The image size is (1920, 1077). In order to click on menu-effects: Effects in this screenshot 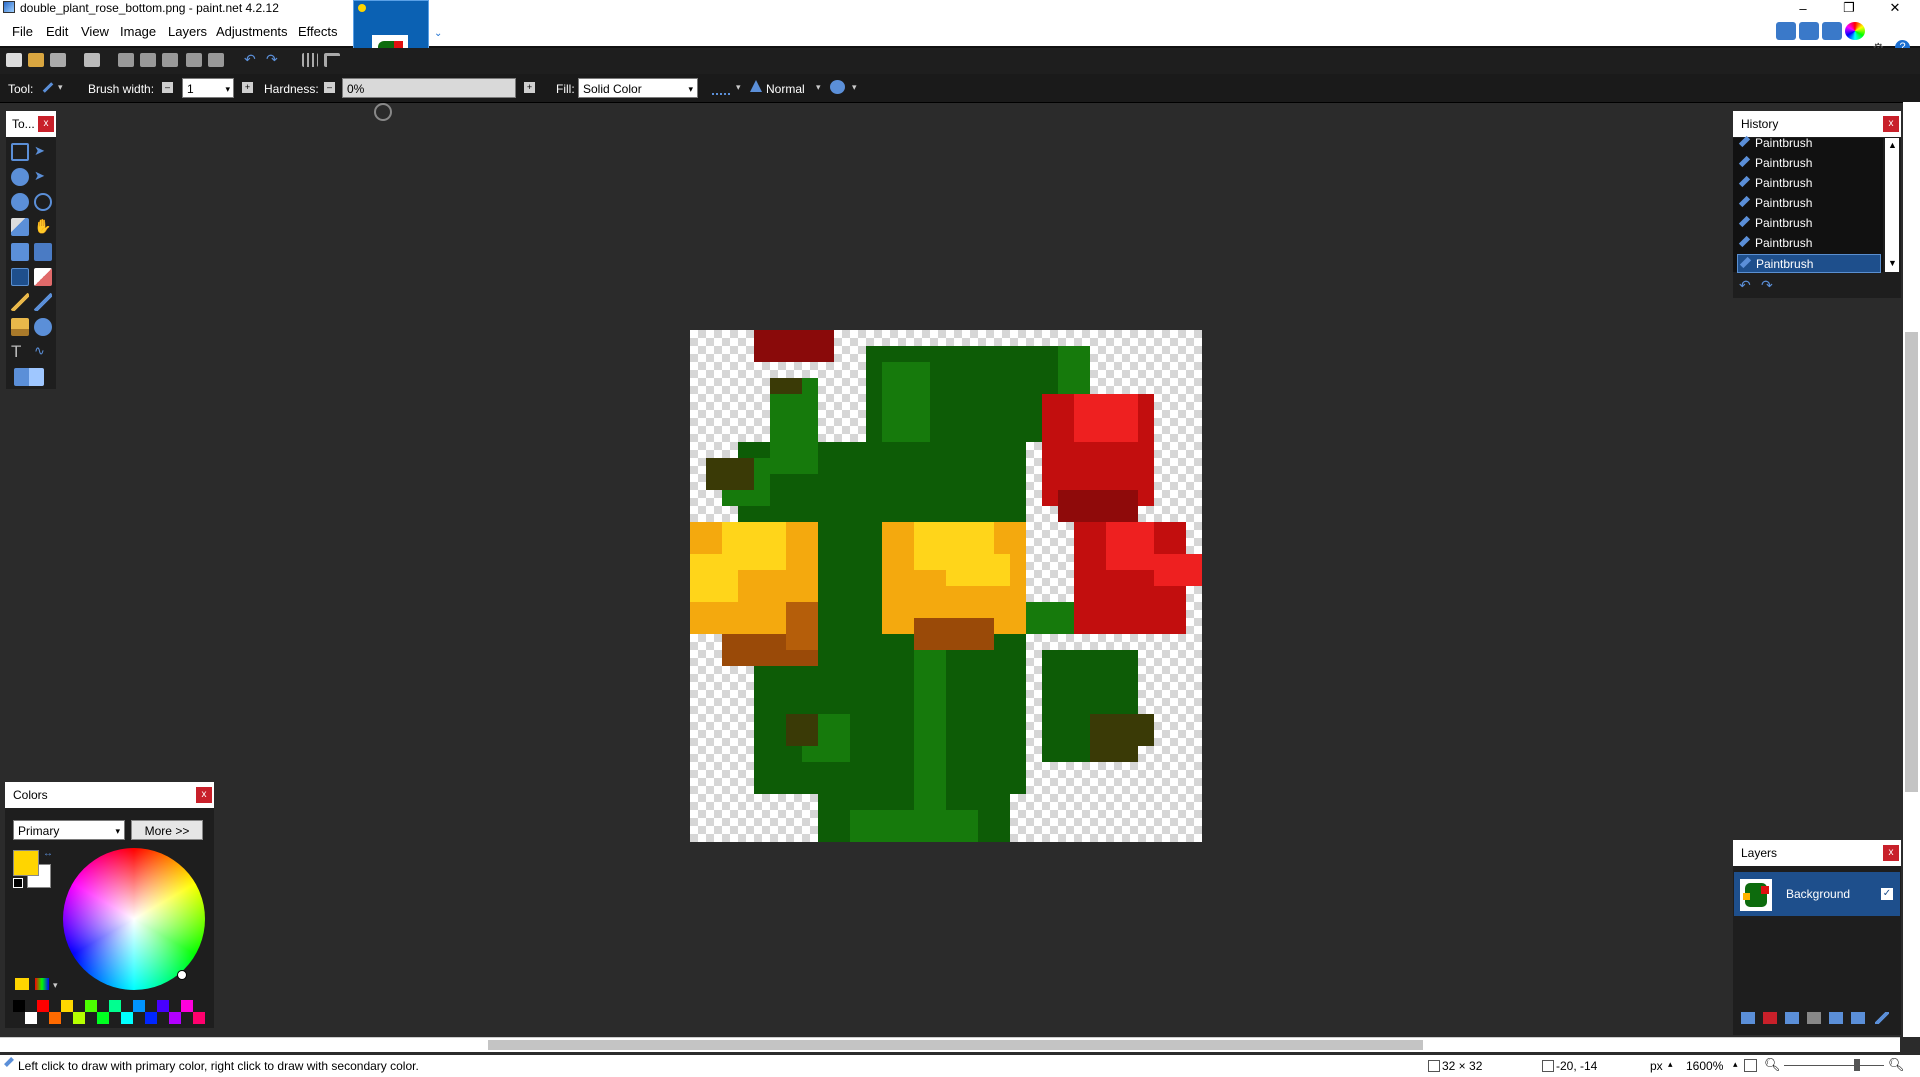, I will do `click(318, 31)`.